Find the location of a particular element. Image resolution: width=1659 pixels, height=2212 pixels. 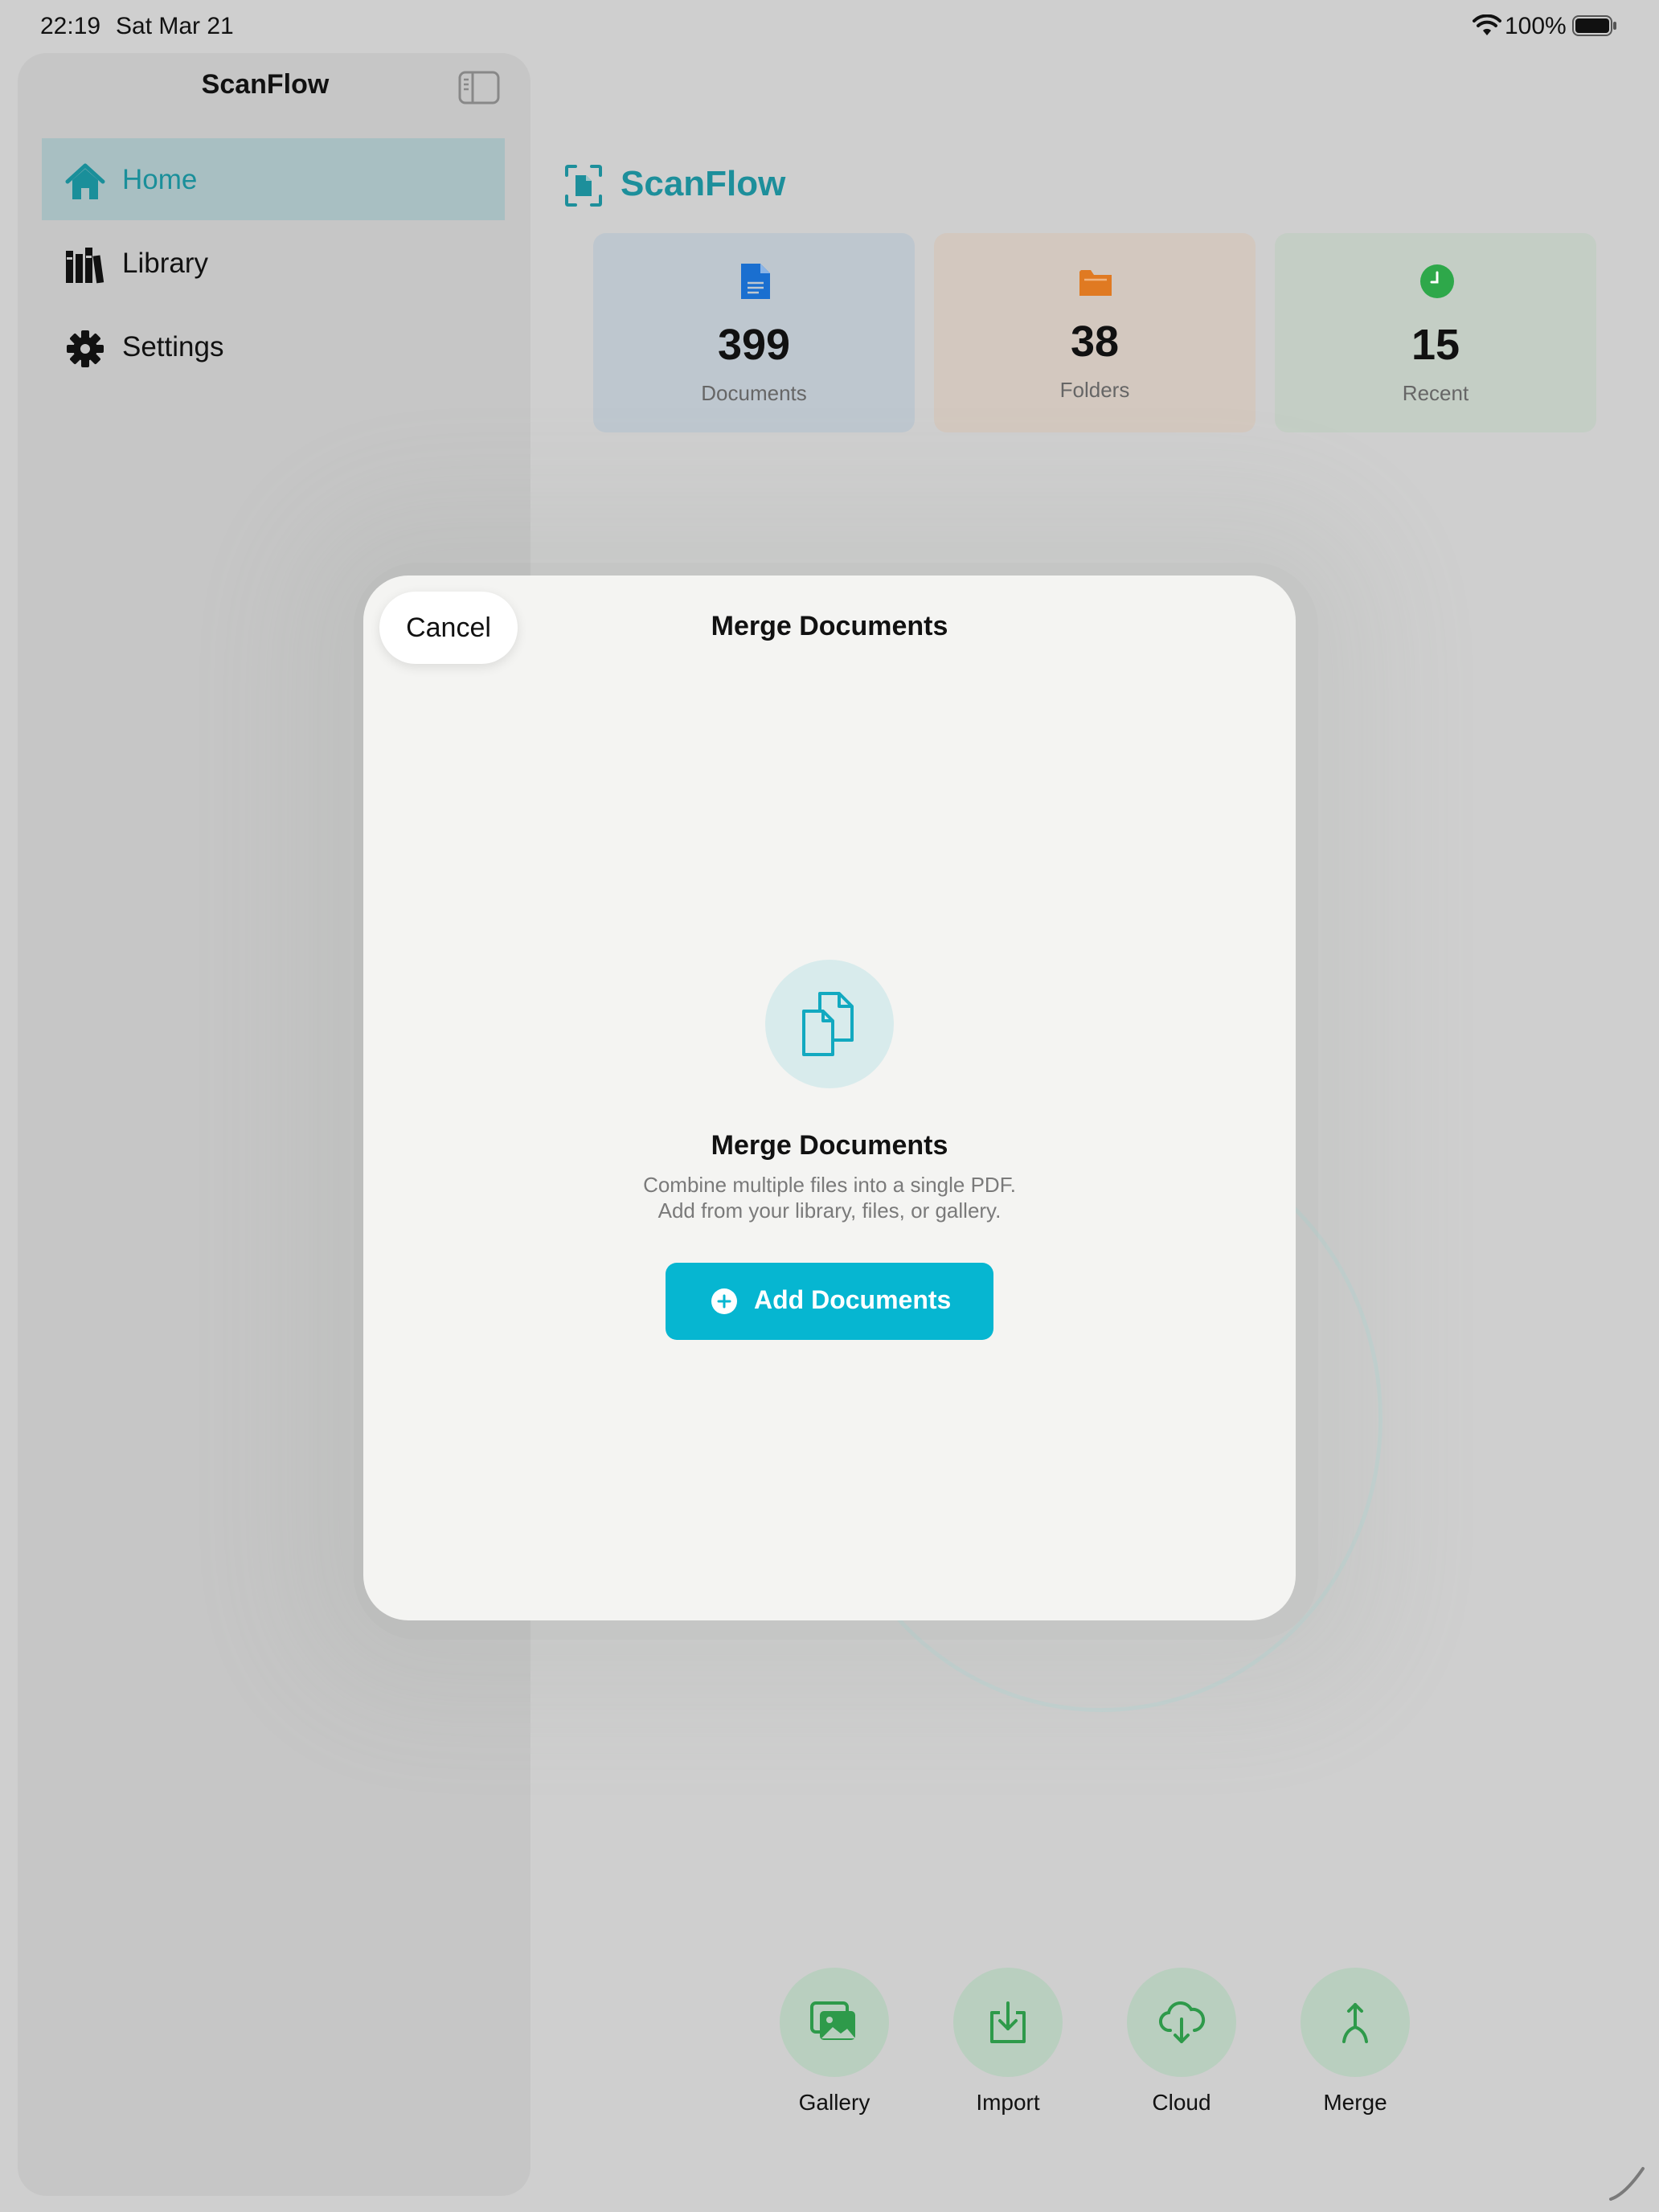

empty-state-title: Merge Documents is located at coordinates (829, 1145).